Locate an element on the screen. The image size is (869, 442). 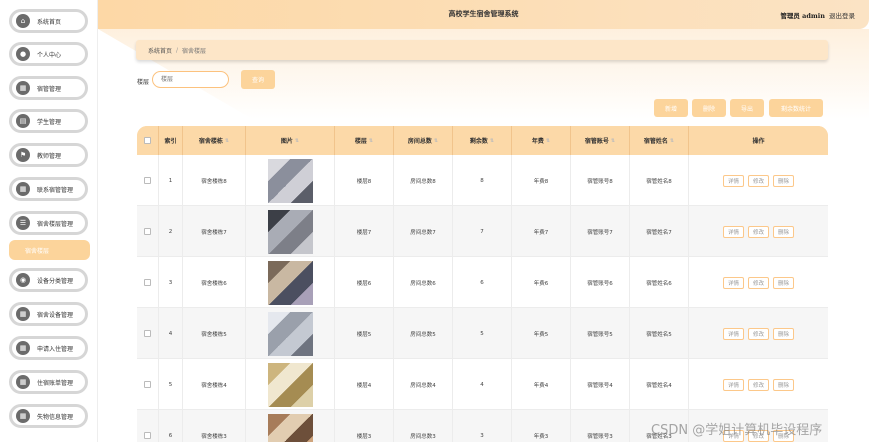
table-row: 5 宿舍楼栋4 楼层4 房间总数4 4 年费4 宿管账号4 宿管姓名4 详情 修改 删除 is located at coordinates (482, 384).